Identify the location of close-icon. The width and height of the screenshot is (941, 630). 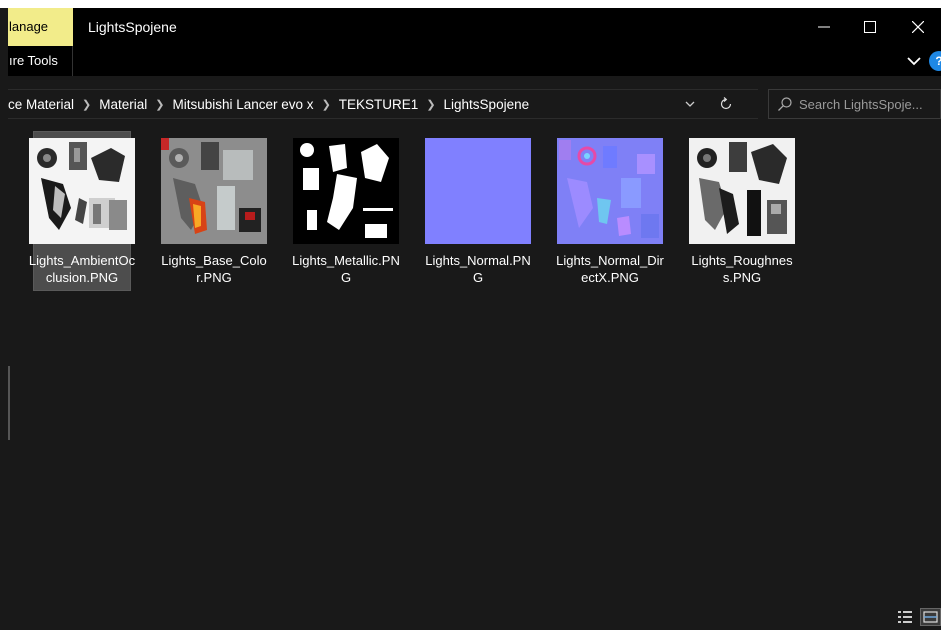
(918, 27).